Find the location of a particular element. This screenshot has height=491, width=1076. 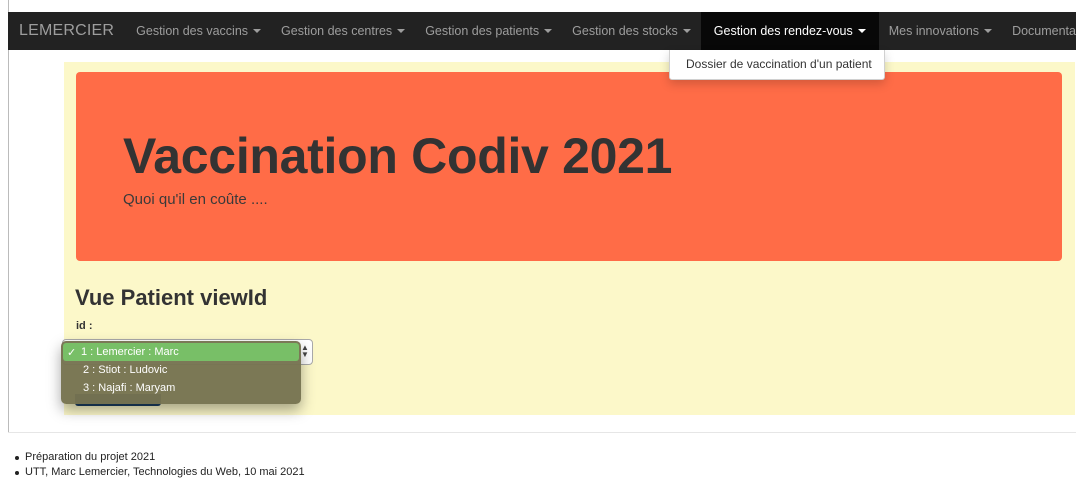

option-patient-2: 2 : Stiot : Ludovic is located at coordinates (181, 370).